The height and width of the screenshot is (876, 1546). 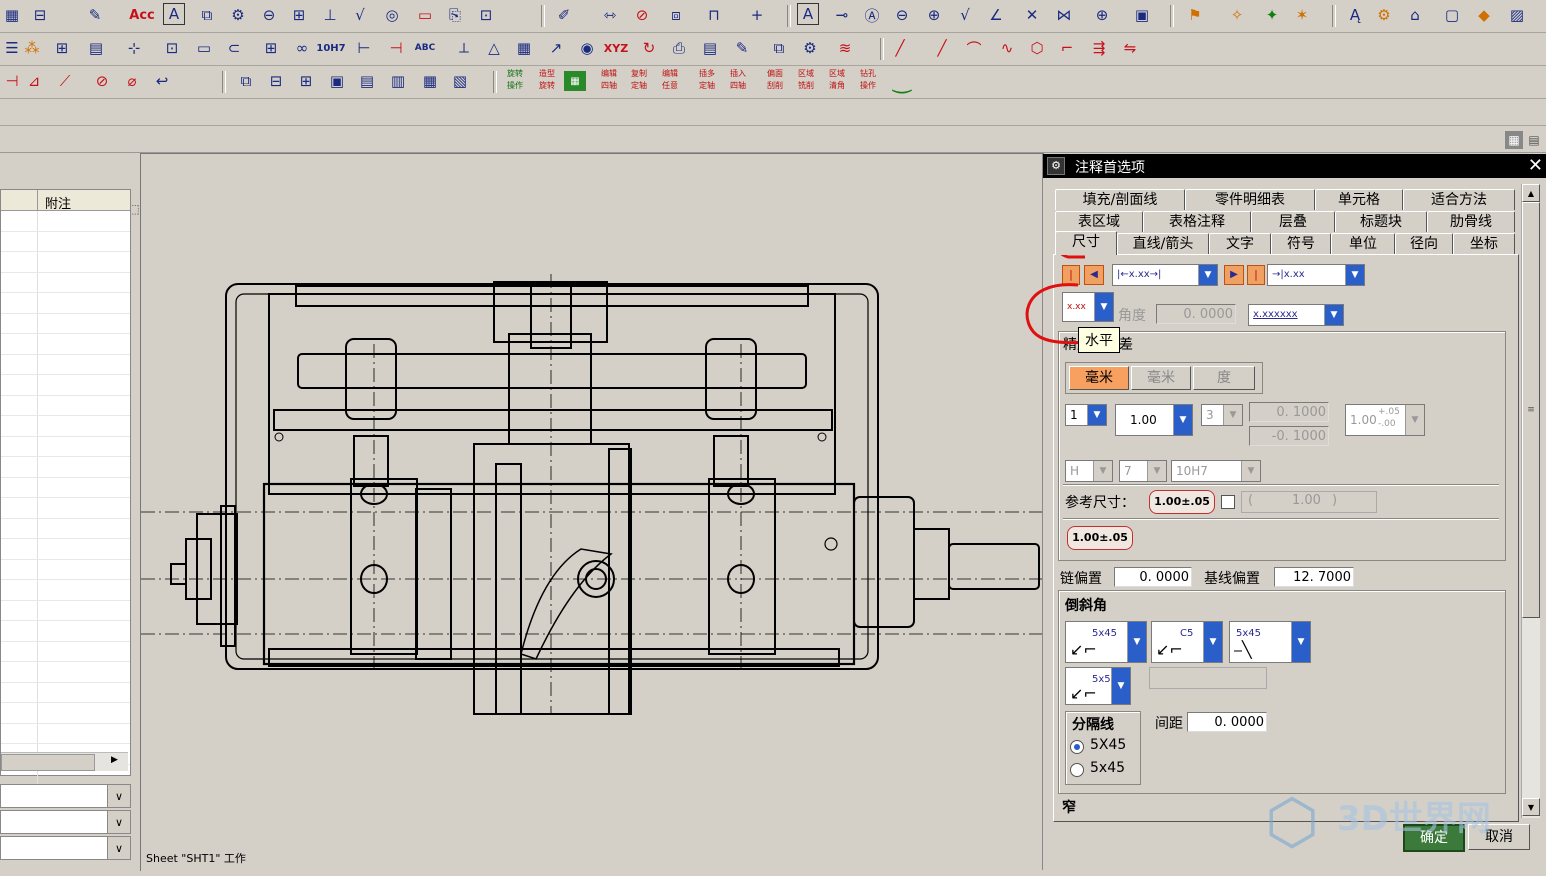 I want to click on dialog-icon: ⧉, so click(x=779, y=48).